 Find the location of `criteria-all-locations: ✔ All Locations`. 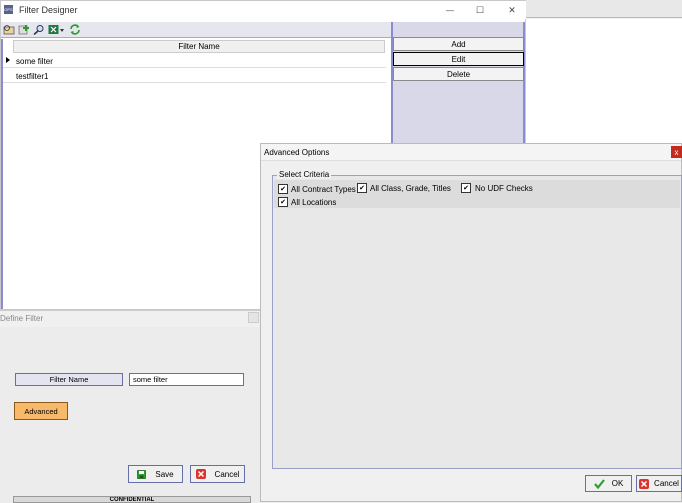

criteria-all-locations: ✔ All Locations is located at coordinates (307, 202).